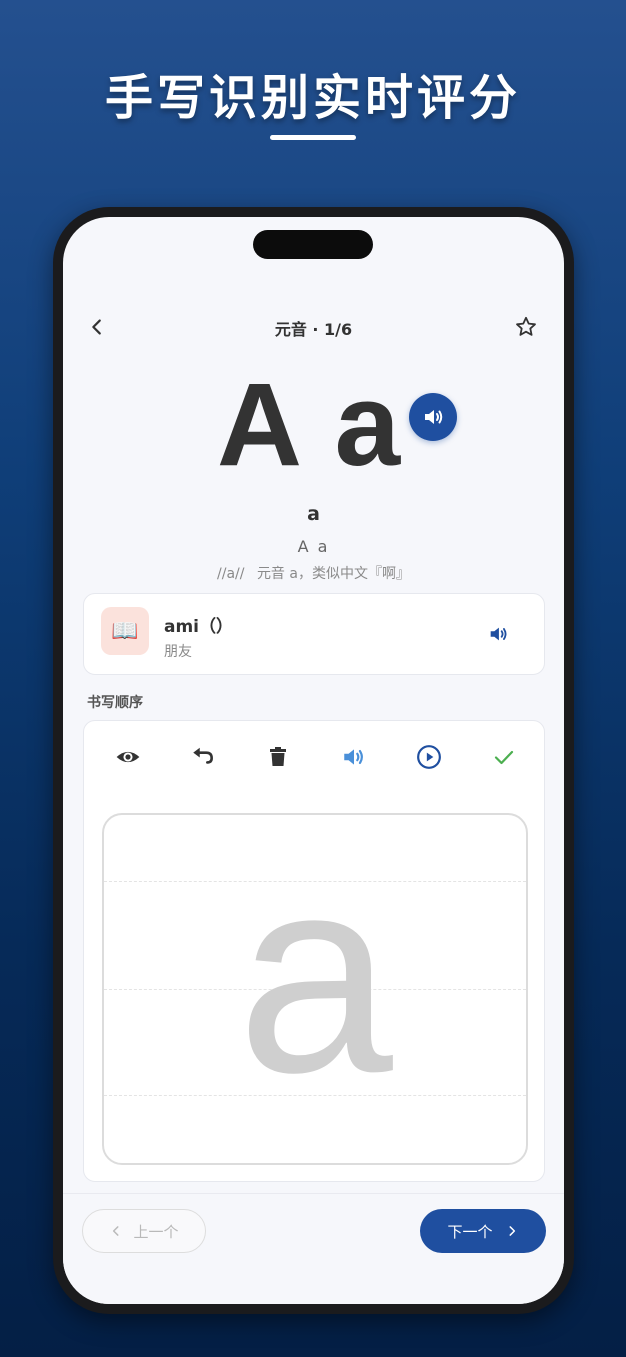 The image size is (626, 1357). I want to click on undo-icon, so click(203, 755).